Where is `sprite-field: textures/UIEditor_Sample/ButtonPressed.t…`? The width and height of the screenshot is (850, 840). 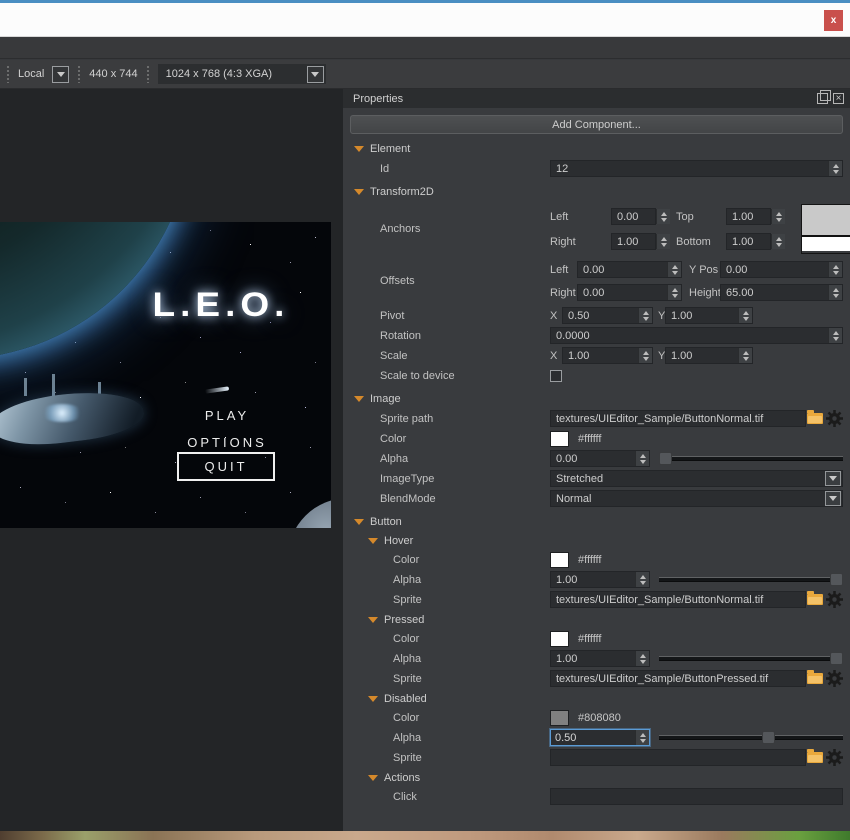
sprite-field: textures/UIEditor_Sample/ButtonPressed.t… is located at coordinates (678, 678).